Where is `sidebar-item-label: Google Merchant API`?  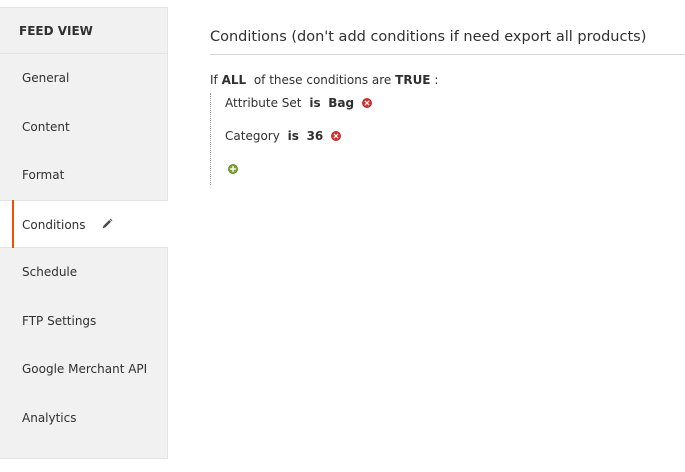 sidebar-item-label: Google Merchant API is located at coordinates (85, 369).